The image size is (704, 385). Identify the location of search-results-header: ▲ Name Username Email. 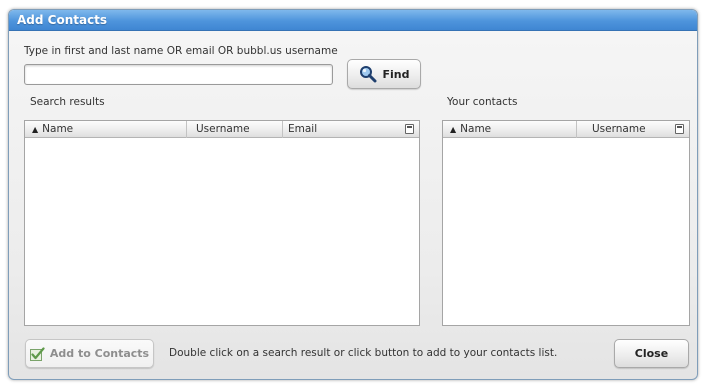
(222, 129).